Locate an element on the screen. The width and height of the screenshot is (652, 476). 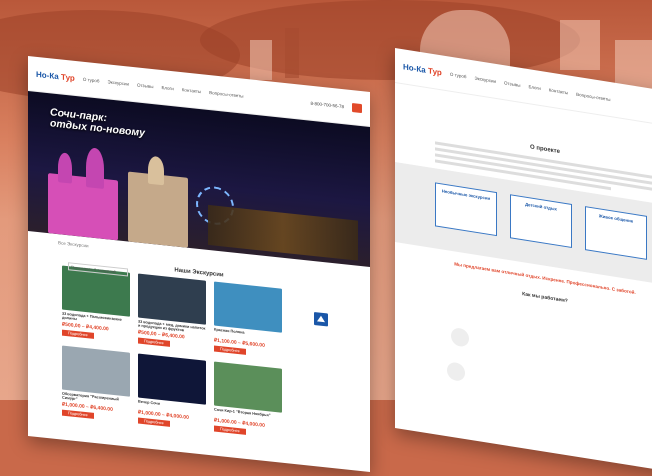
feature-box: Детский отдых is located at coordinates (541, 221).